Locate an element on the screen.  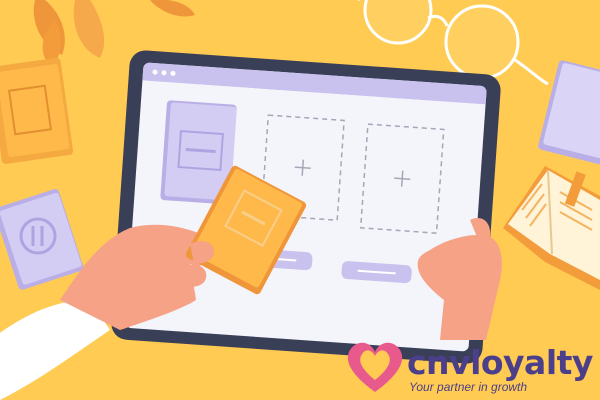
brand-tagline: Your partner in growth is located at coordinates (468, 387).